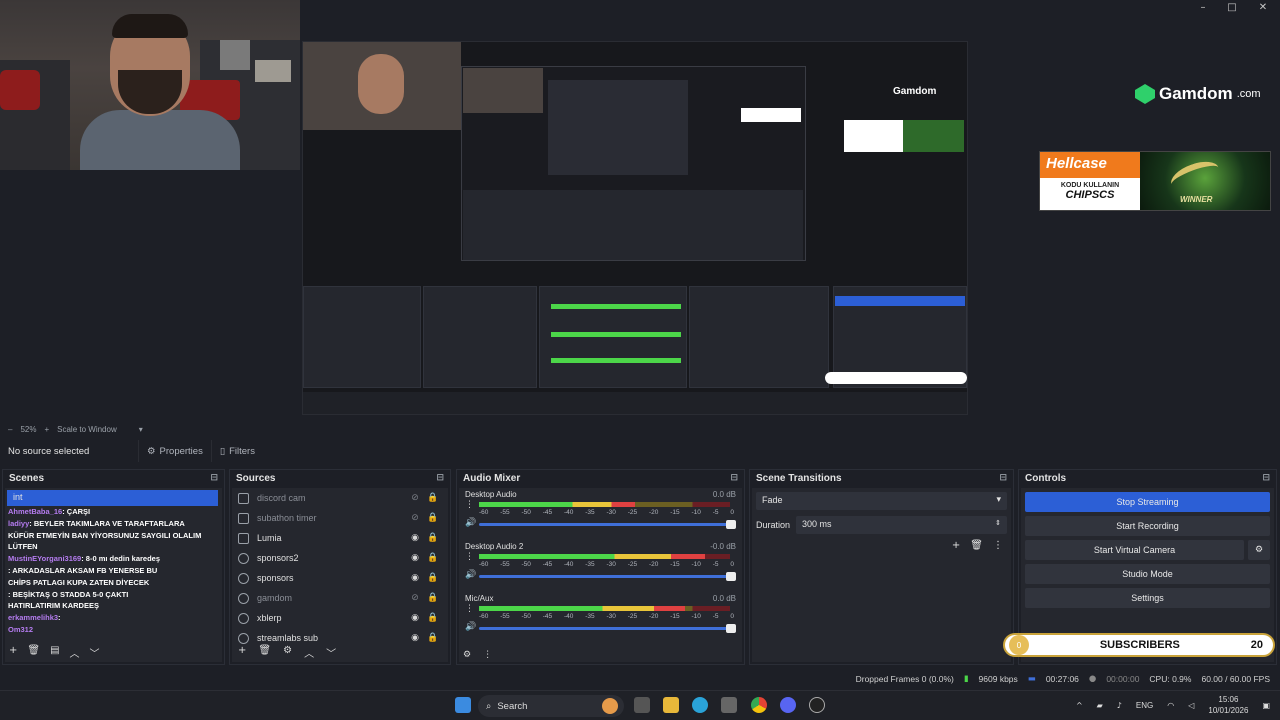 This screenshot has width=1280, height=720. What do you see at coordinates (494, 546) in the screenshot?
I see `channel-name: Desktop Audio 2` at bounding box center [494, 546].